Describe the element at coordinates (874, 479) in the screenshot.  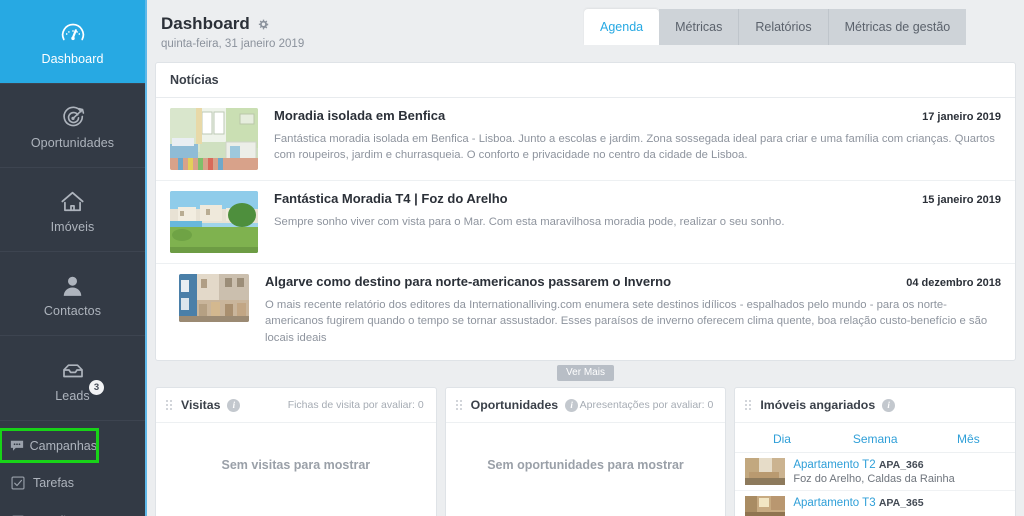
I see `property-location: Foz do Arelho, Caldas da Rainha` at that location.